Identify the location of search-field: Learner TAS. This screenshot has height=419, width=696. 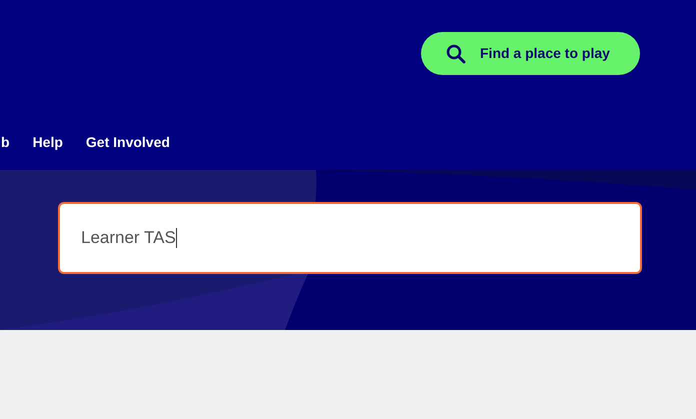
(350, 238).